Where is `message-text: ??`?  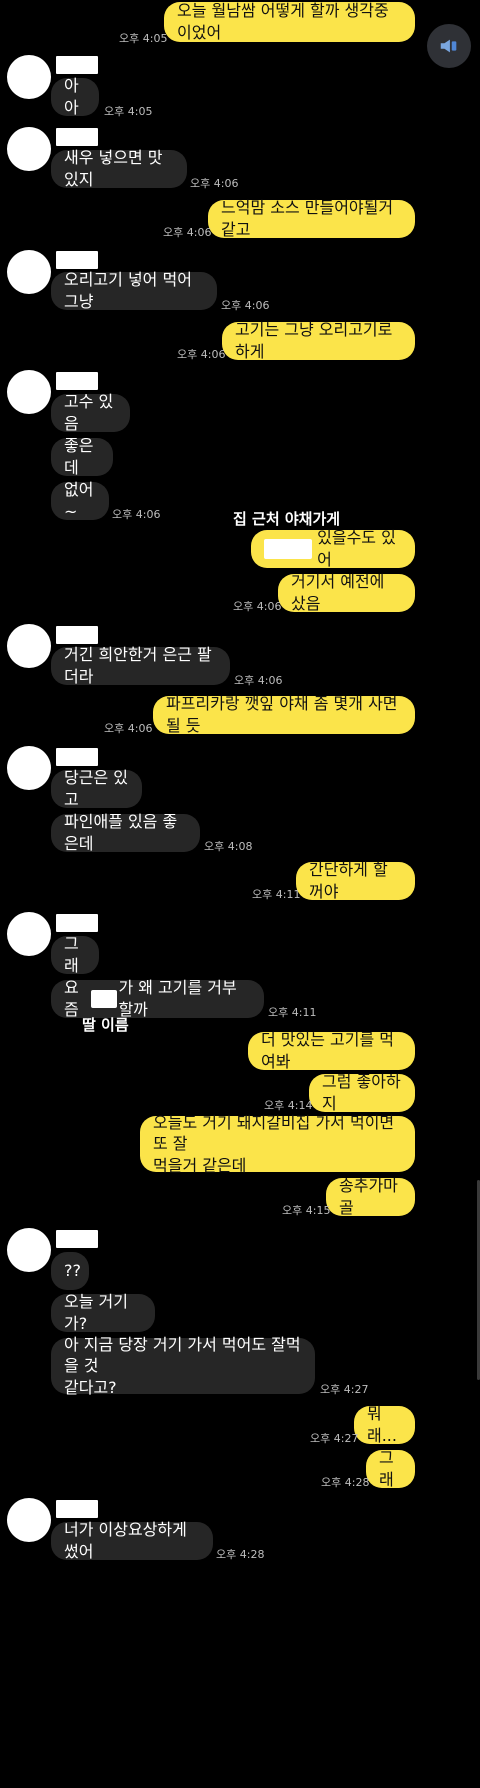 message-text: ?? is located at coordinates (72, 1271).